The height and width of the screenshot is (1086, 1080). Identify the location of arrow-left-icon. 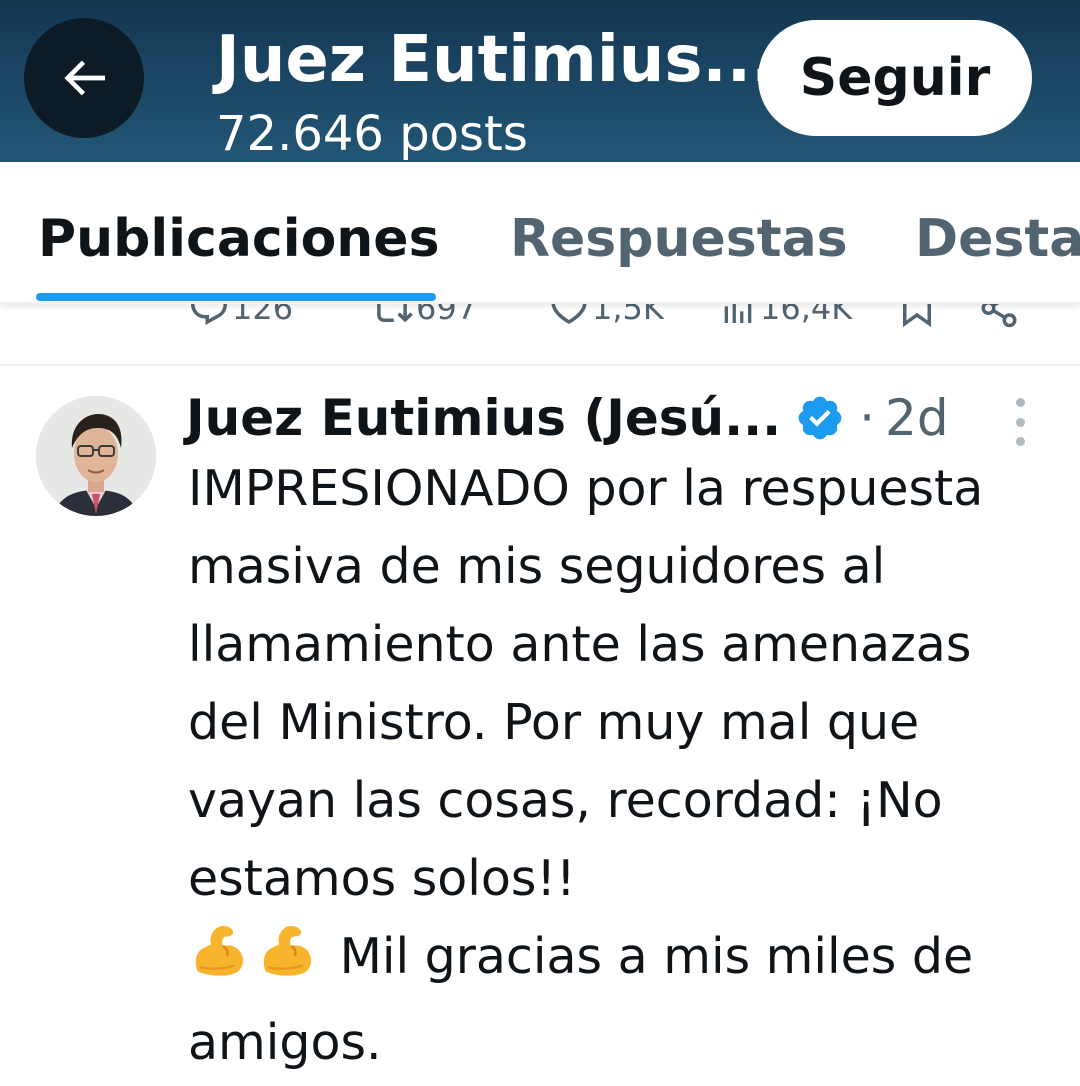
(84, 78).